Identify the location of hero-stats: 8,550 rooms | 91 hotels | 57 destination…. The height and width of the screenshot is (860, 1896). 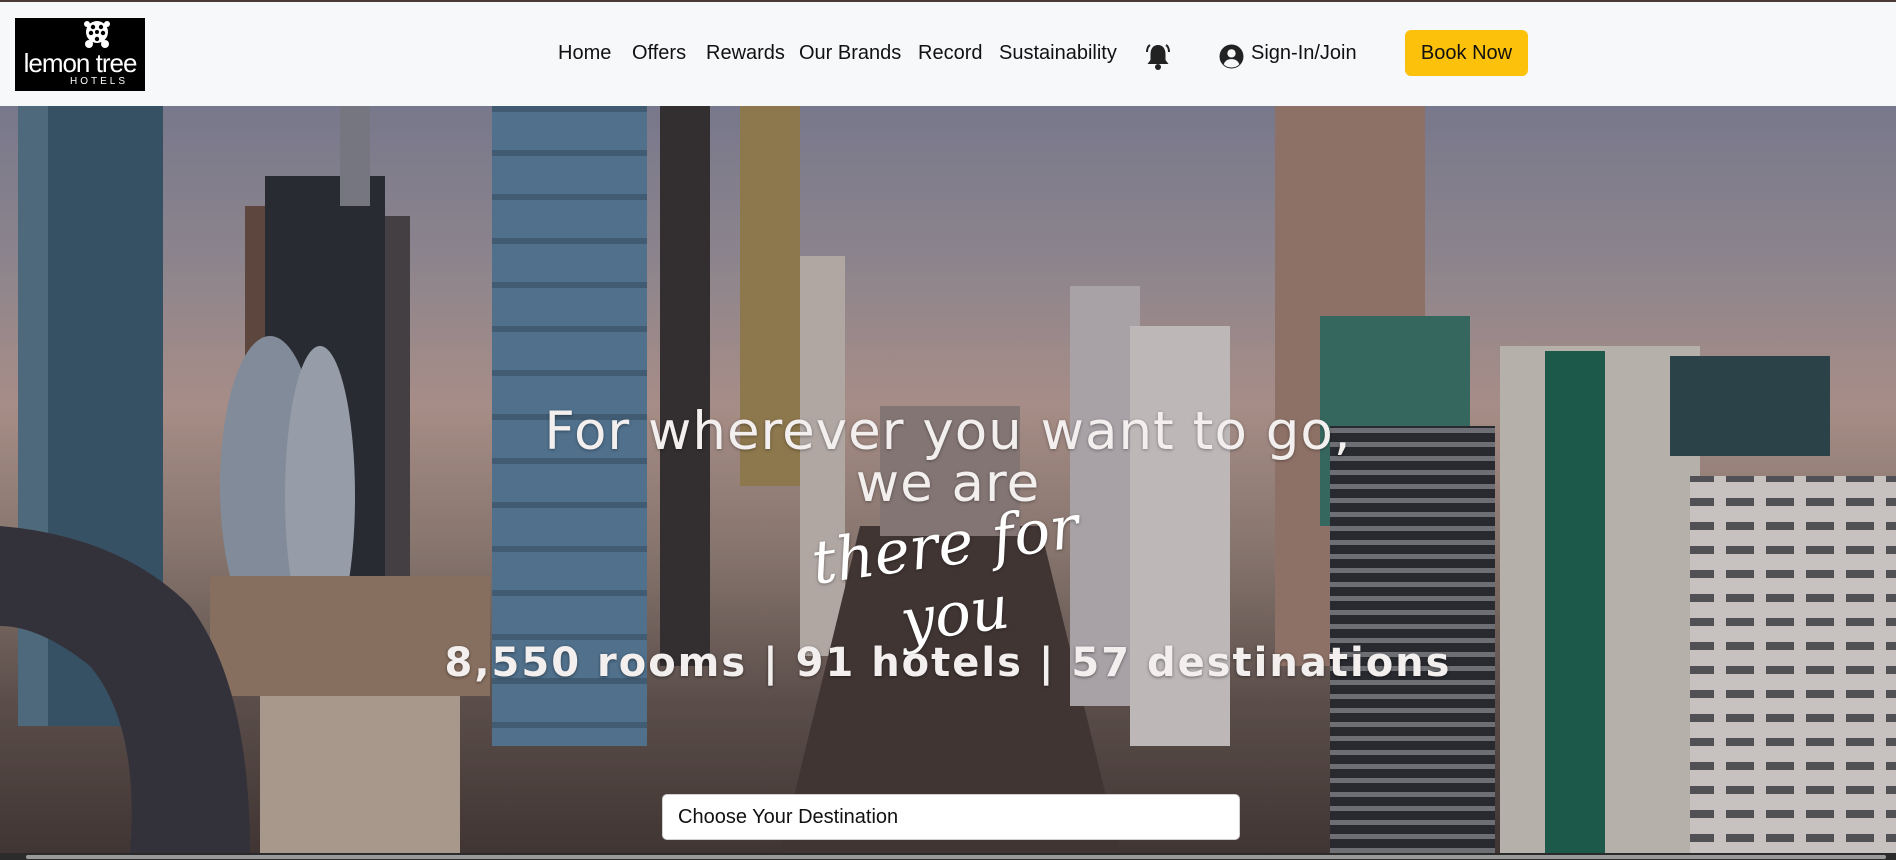
(948, 663).